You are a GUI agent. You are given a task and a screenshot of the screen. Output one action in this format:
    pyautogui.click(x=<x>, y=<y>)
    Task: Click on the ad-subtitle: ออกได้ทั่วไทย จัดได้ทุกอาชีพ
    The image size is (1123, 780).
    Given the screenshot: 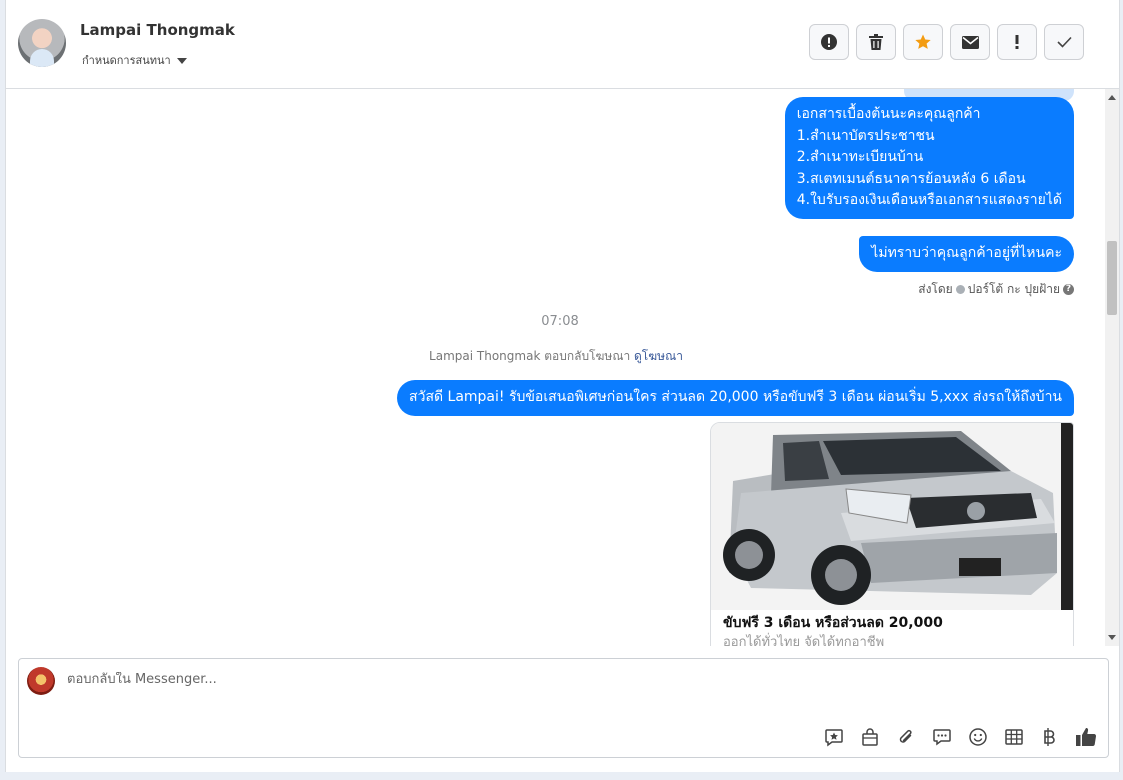 What is the action you would take?
    pyautogui.click(x=804, y=640)
    